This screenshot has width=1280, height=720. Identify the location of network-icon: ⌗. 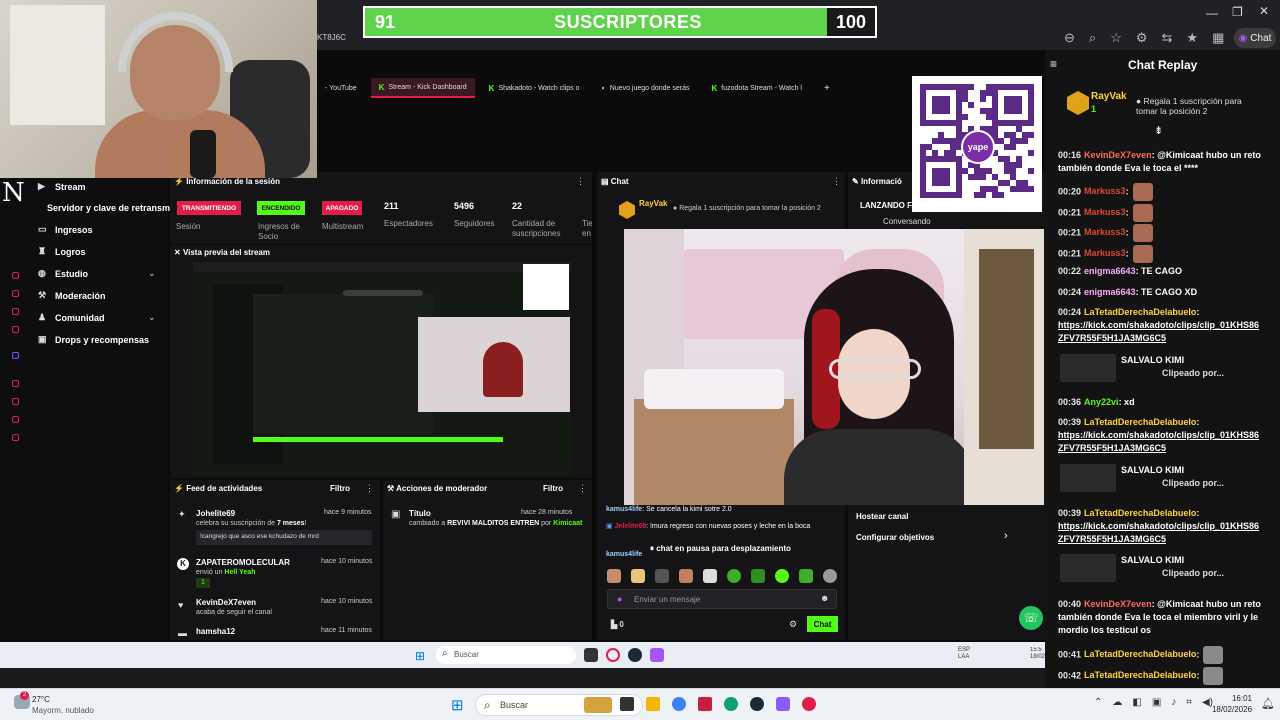
(1189, 702).